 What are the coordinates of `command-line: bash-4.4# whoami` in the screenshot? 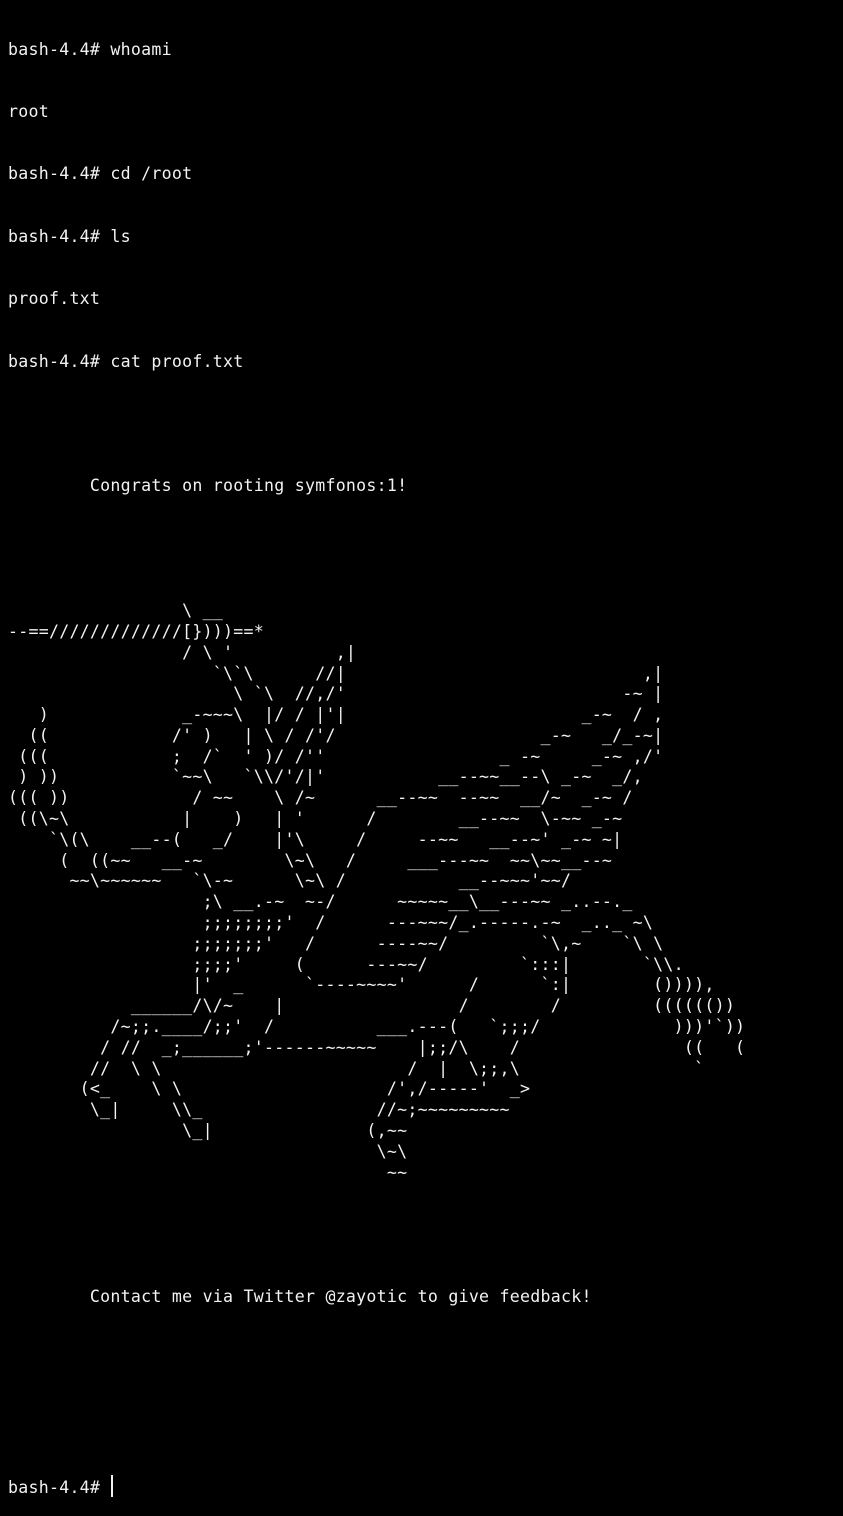 It's located at (90, 49).